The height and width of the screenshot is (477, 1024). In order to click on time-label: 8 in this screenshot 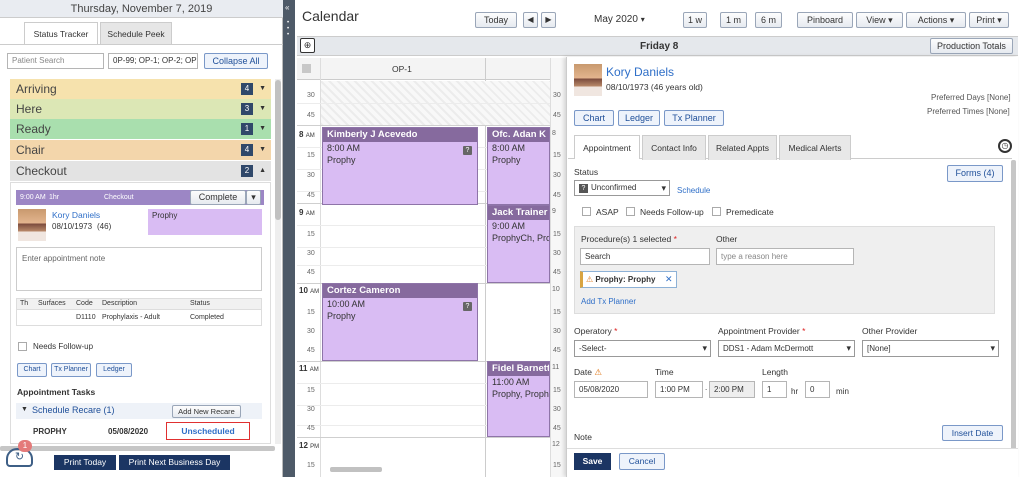, I will do `click(554, 133)`.